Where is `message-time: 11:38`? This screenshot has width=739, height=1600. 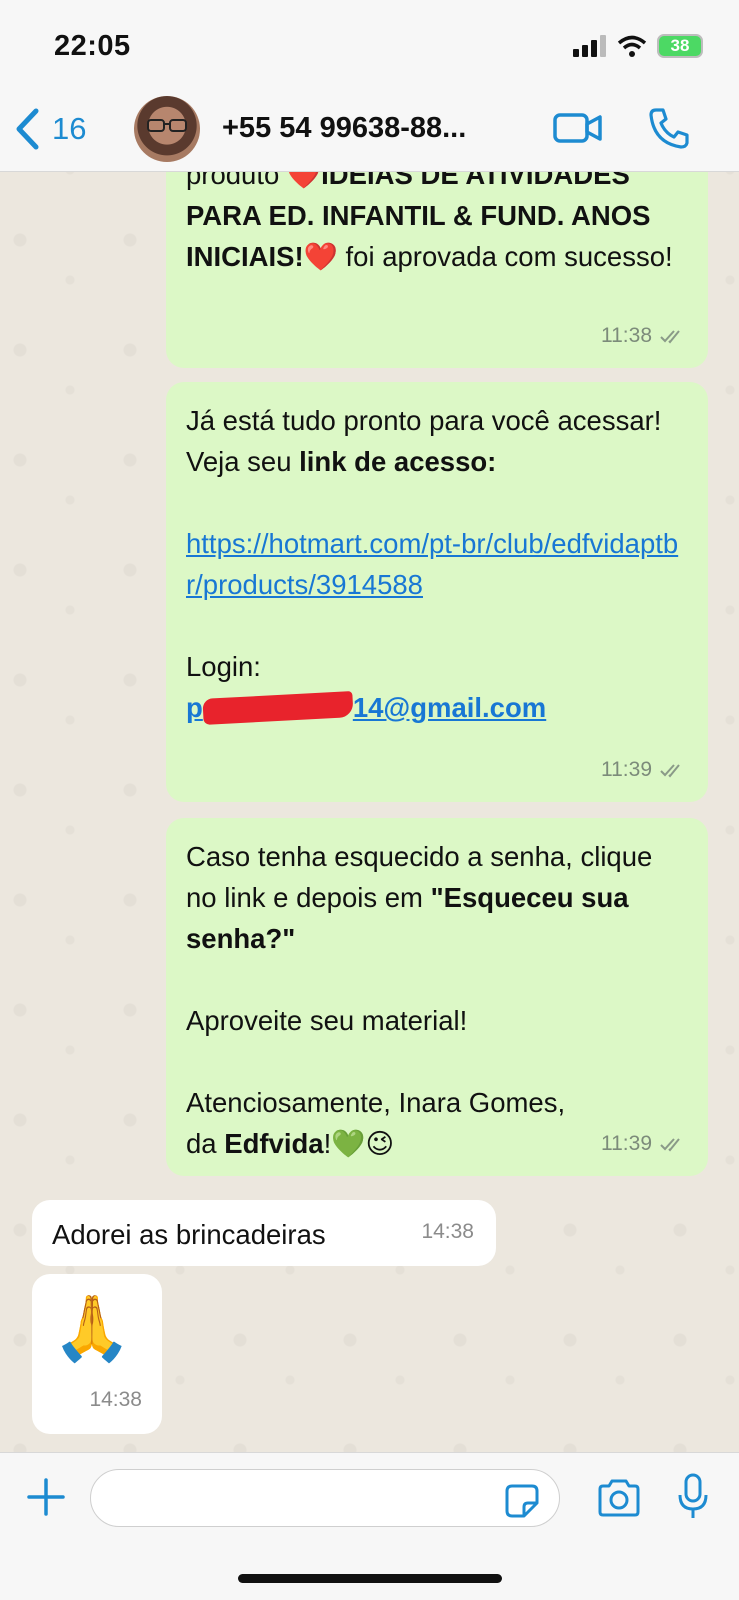
message-time: 11:38 is located at coordinates (626, 335).